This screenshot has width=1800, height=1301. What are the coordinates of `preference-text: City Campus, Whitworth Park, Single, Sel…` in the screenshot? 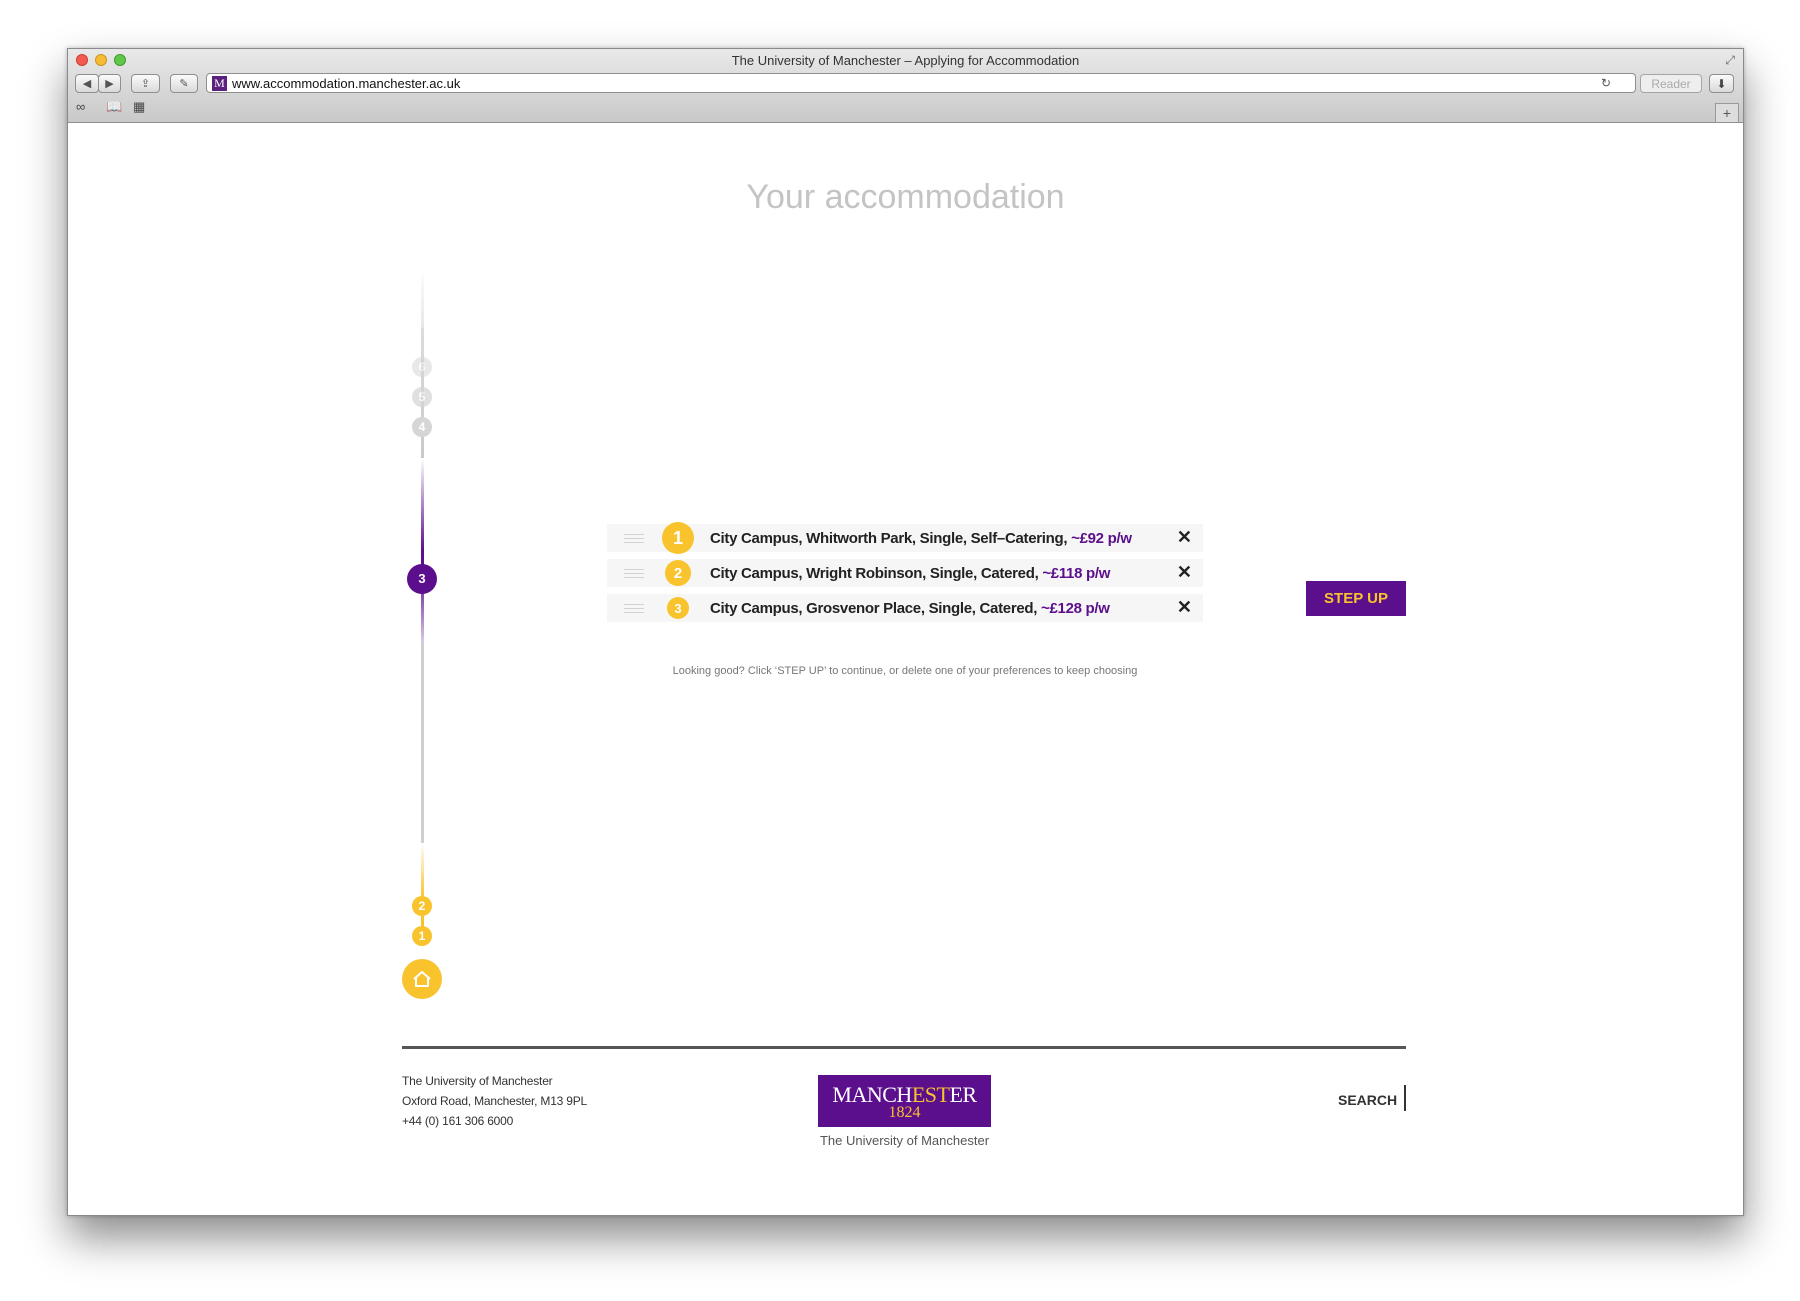 It's located at (921, 538).